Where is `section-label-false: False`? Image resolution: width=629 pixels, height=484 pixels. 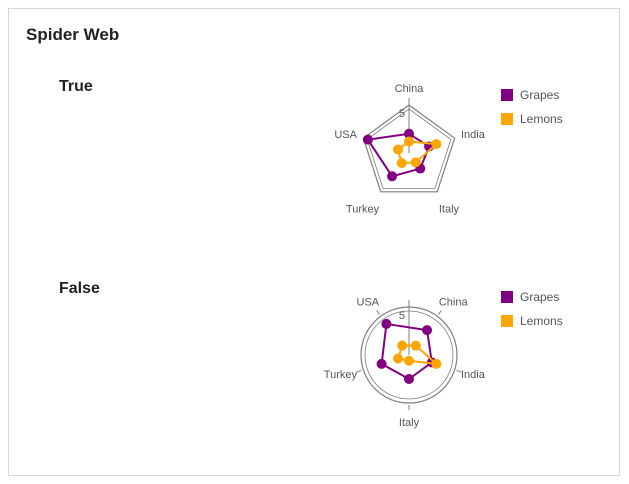
section-label-false: False is located at coordinates (79, 288).